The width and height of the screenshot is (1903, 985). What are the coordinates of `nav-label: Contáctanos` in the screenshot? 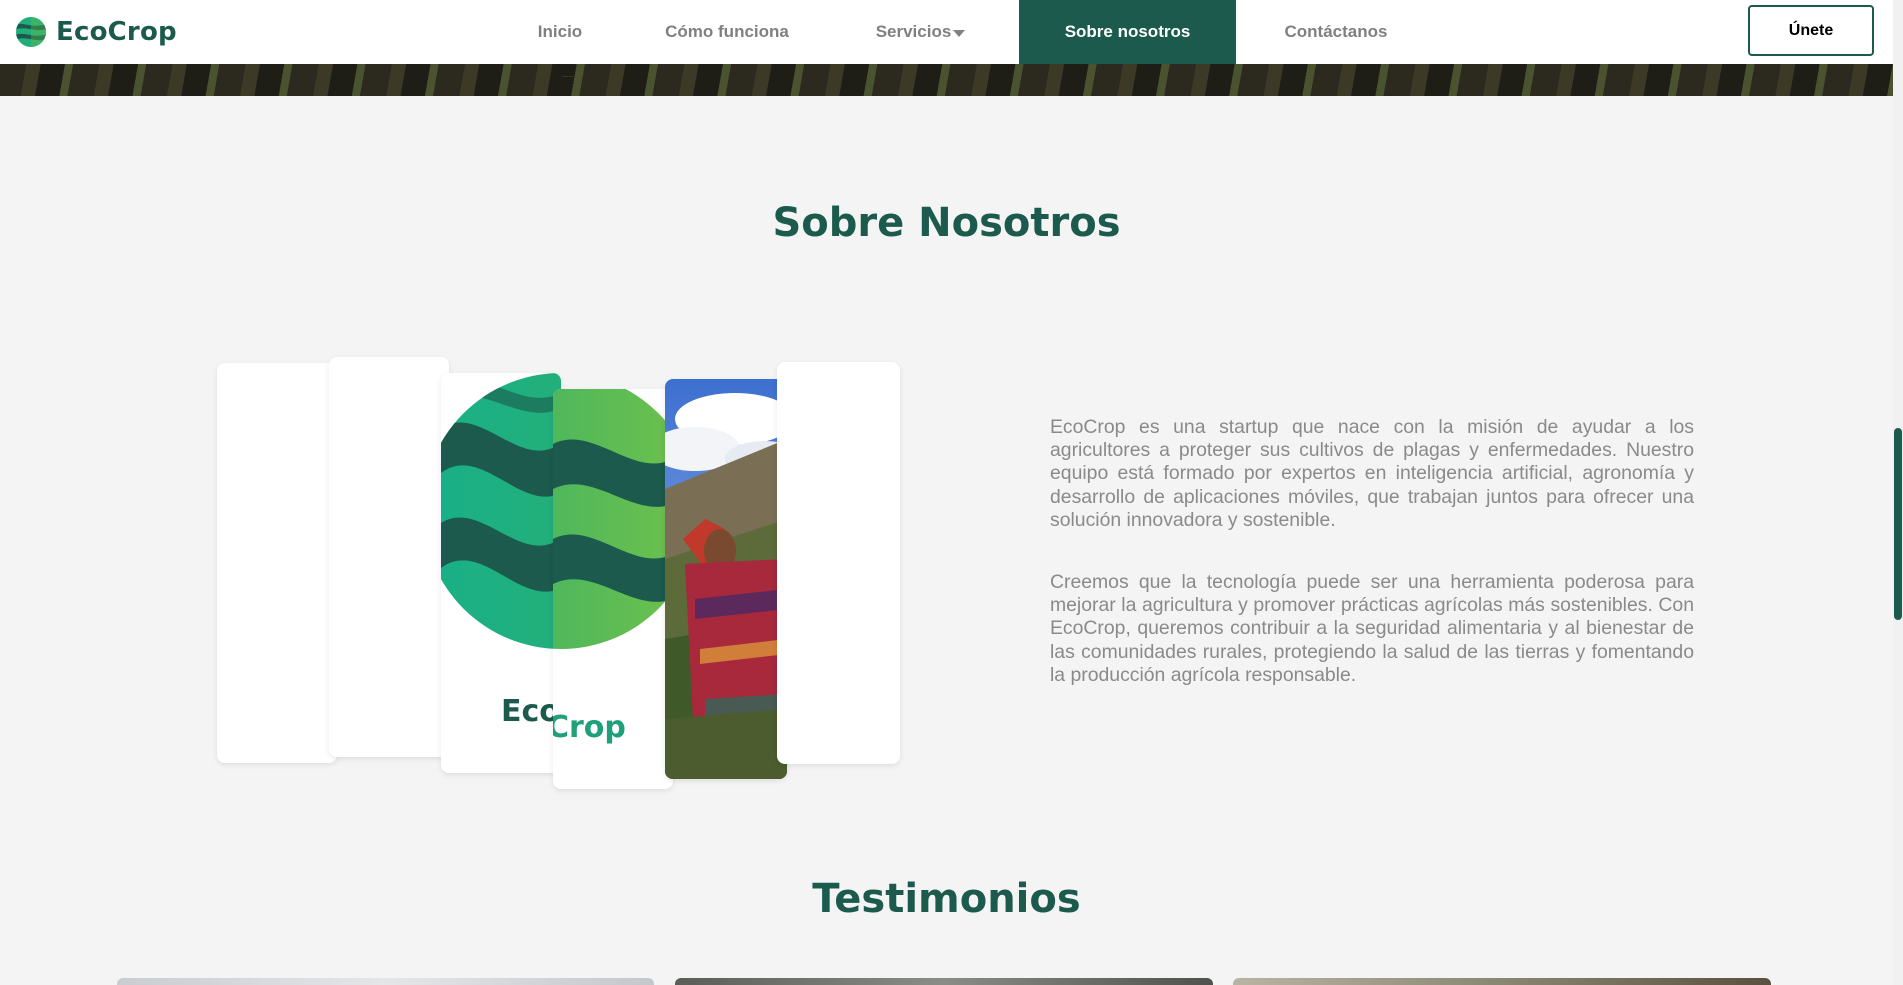 It's located at (1336, 31).